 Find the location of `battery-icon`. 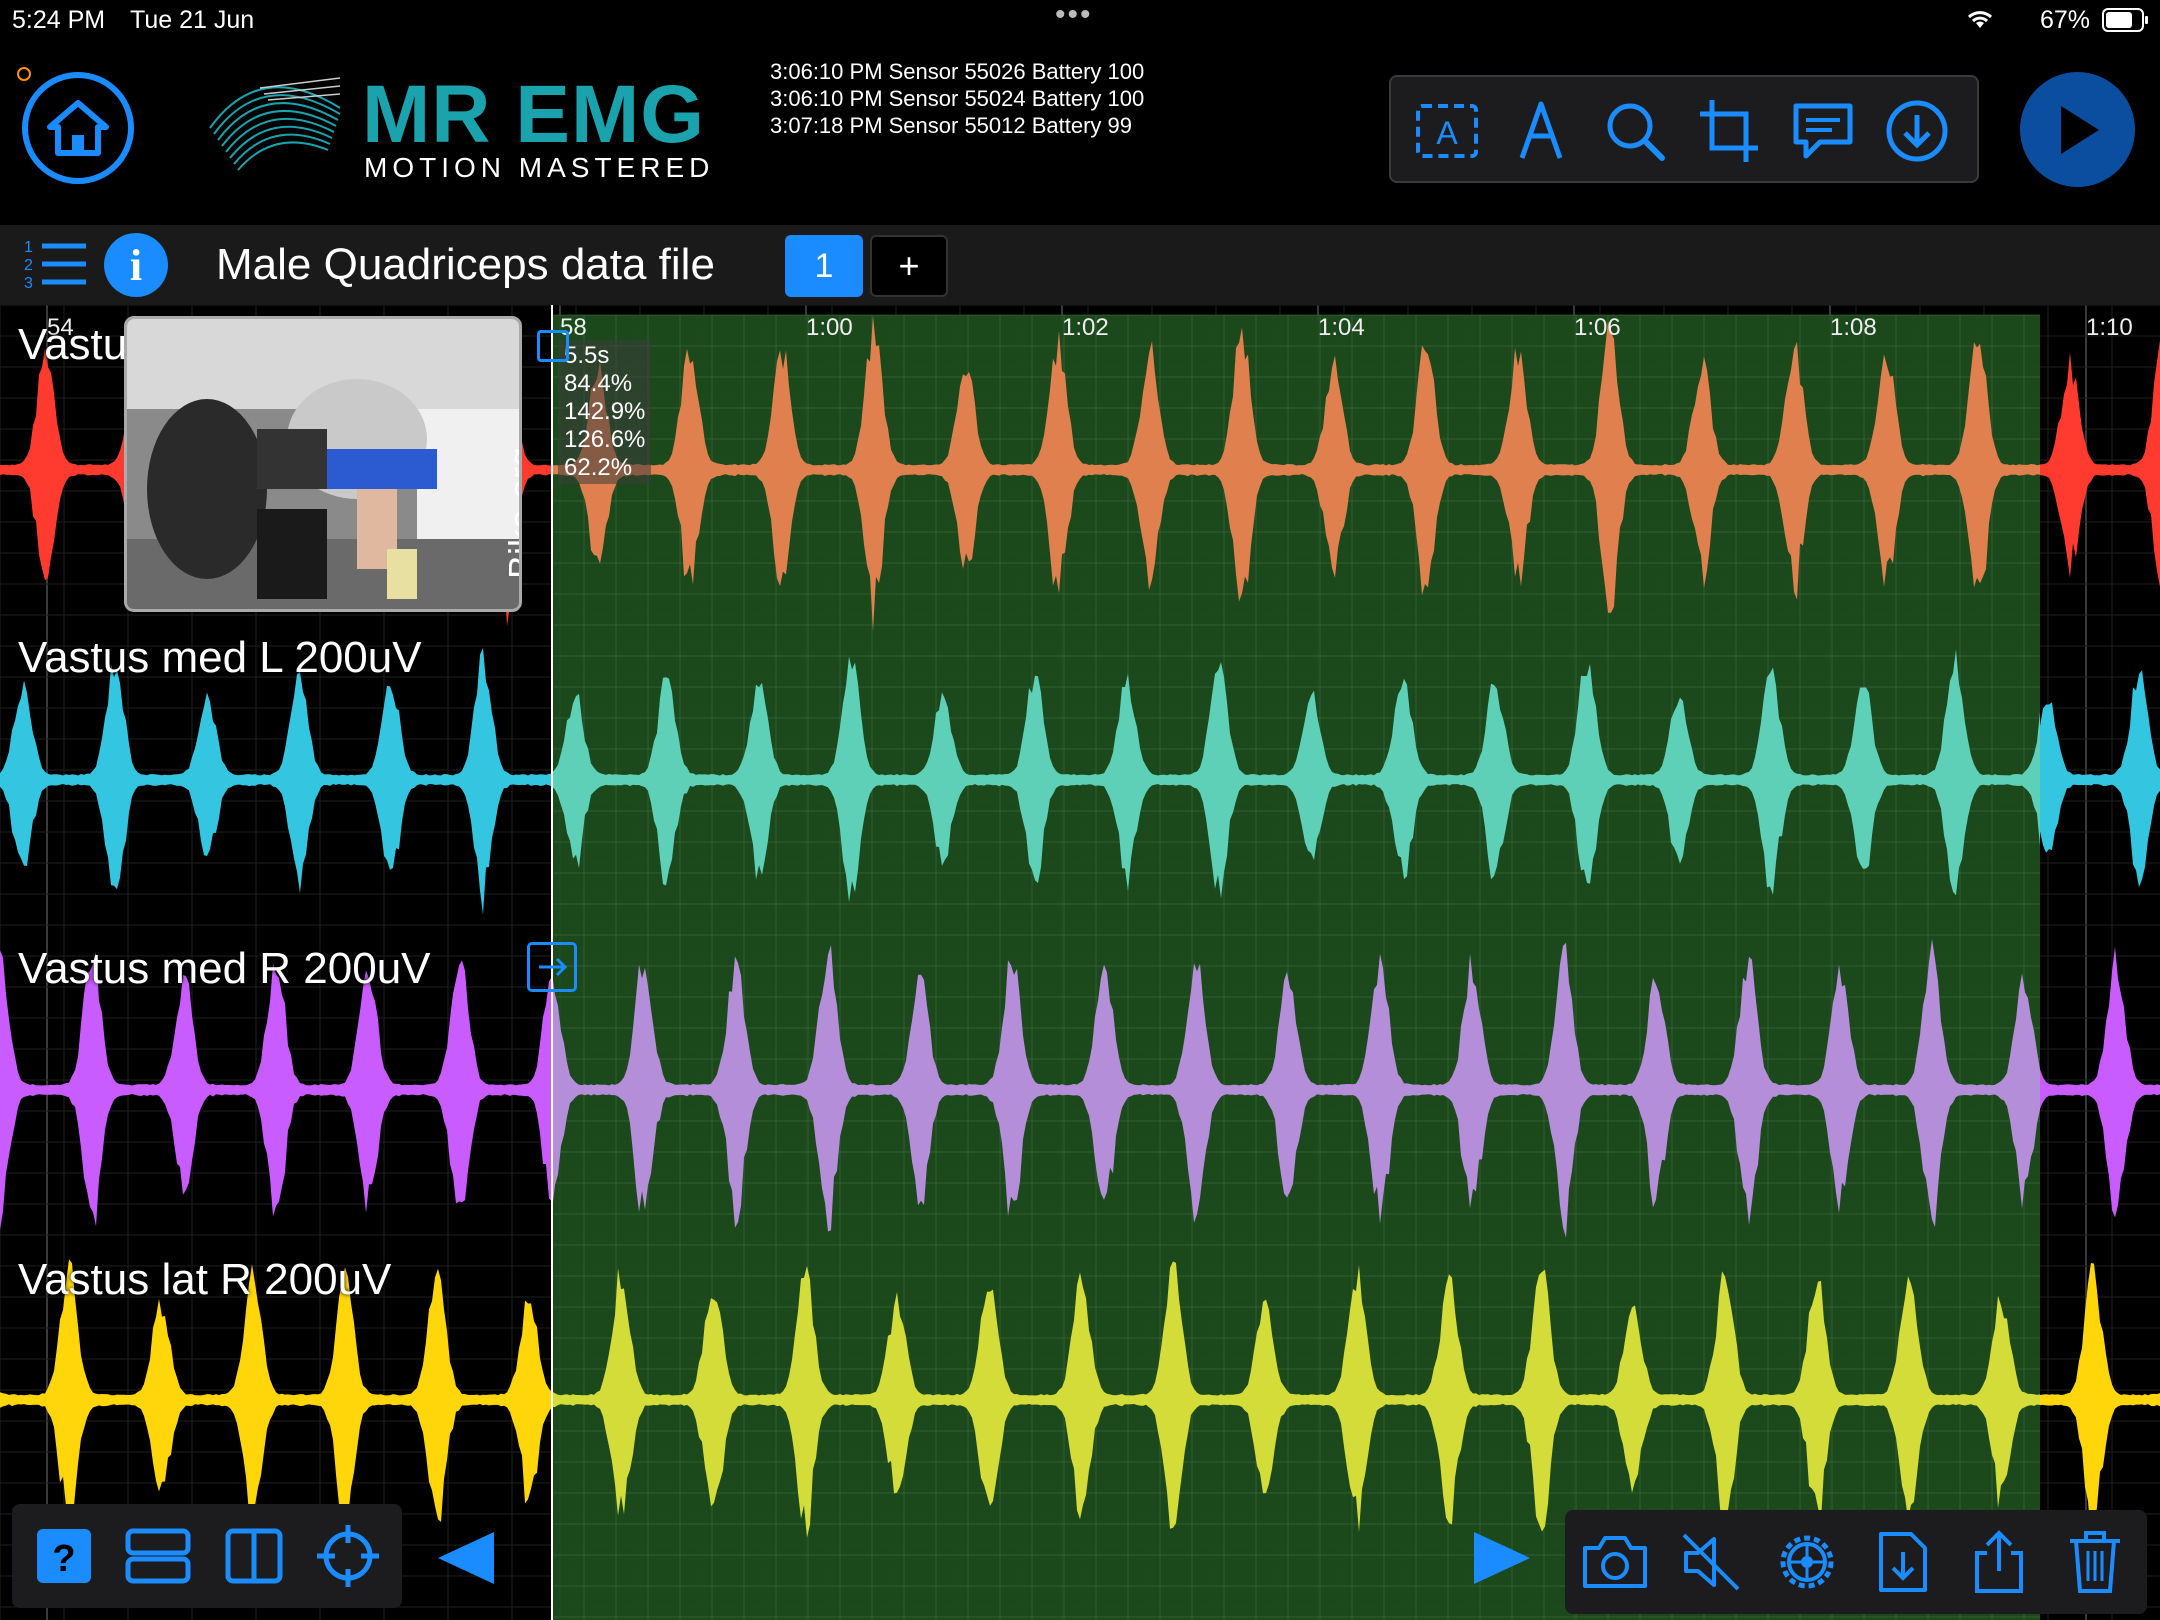

battery-icon is located at coordinates (2125, 20).